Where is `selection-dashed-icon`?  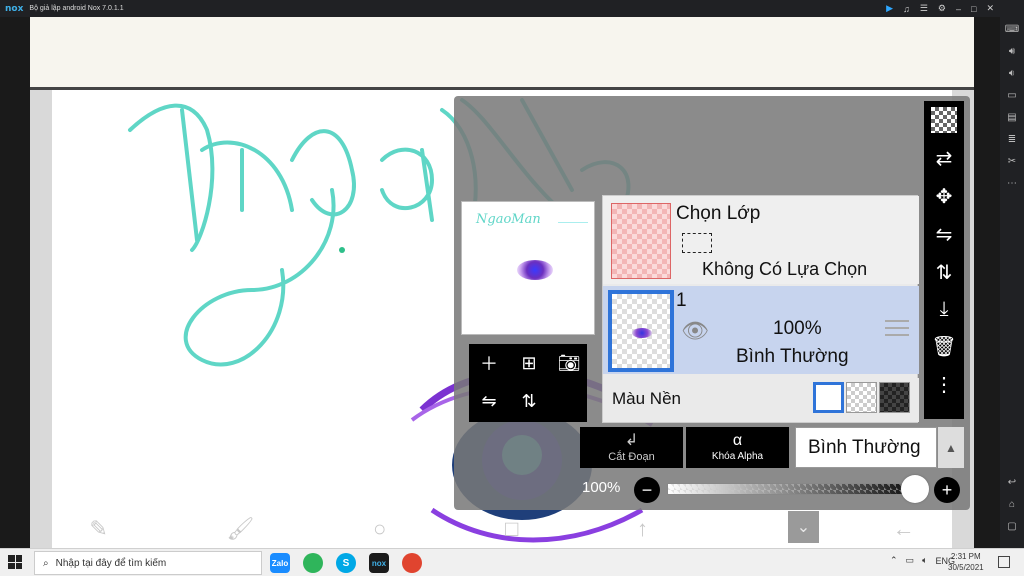
selection-dashed-icon is located at coordinates (697, 243).